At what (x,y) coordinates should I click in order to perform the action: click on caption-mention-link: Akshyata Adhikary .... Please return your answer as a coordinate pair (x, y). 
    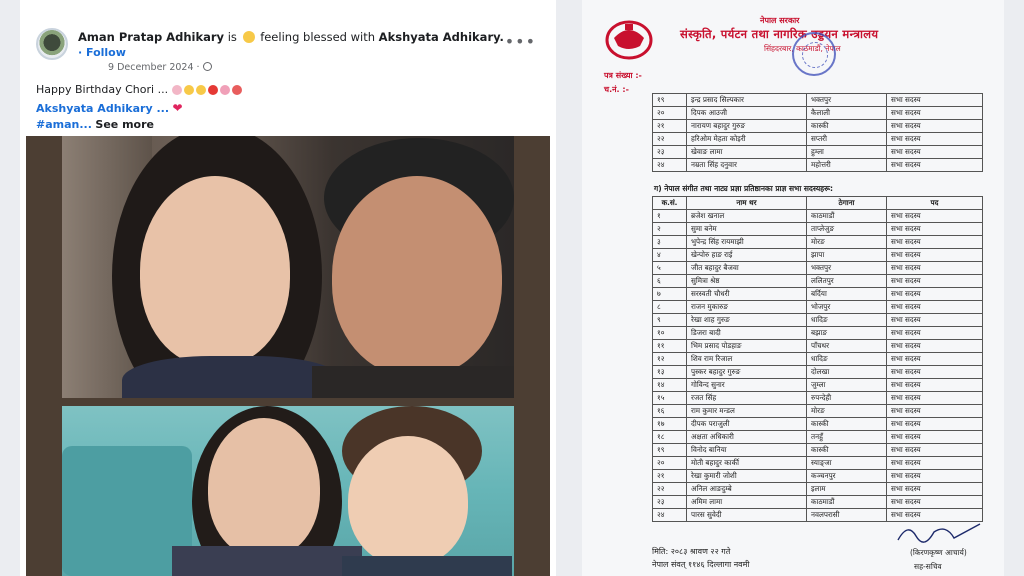
    Looking at the image, I should click on (102, 108).